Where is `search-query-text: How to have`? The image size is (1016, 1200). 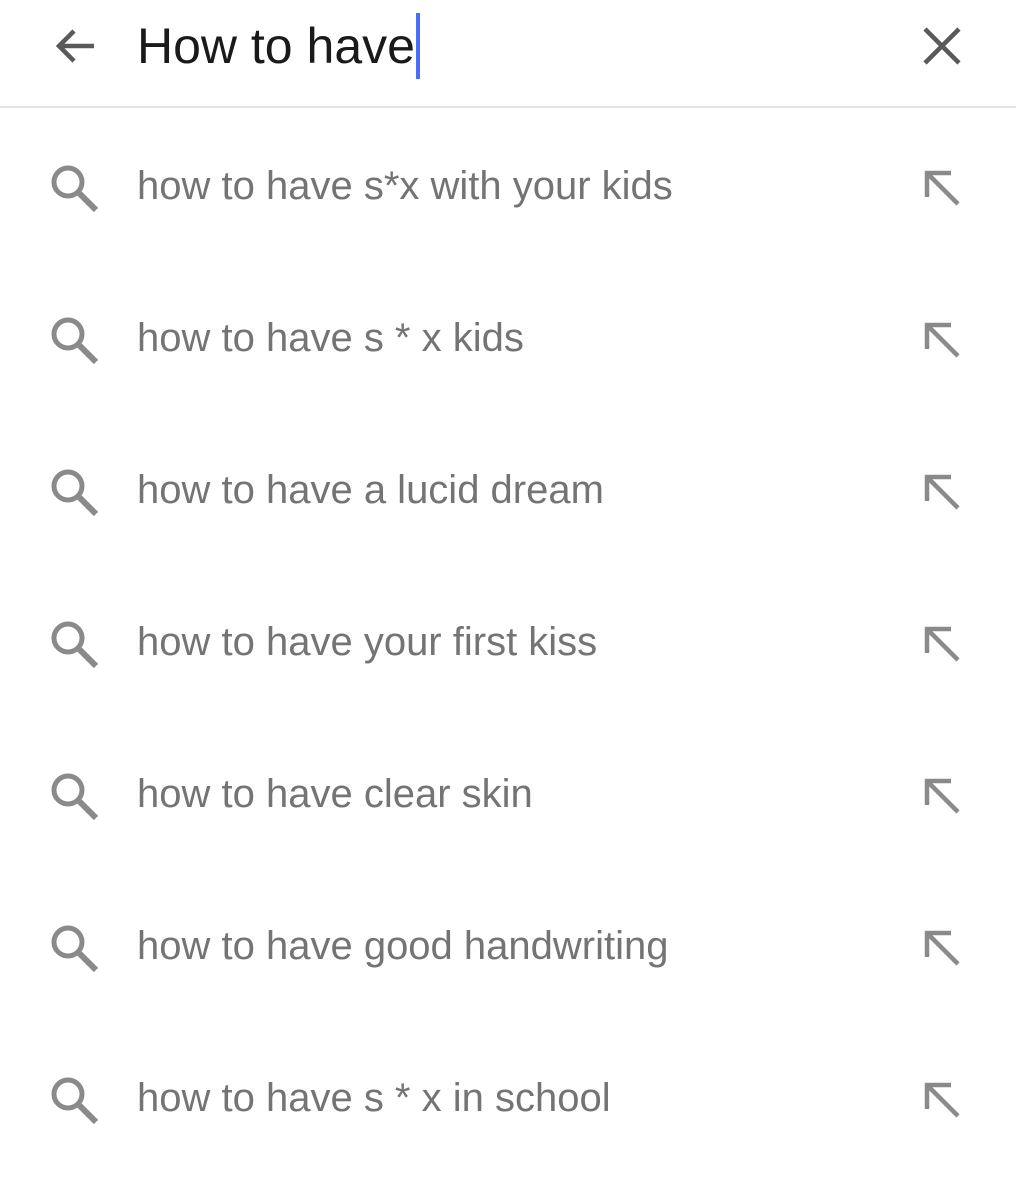
search-query-text: How to have is located at coordinates (276, 46).